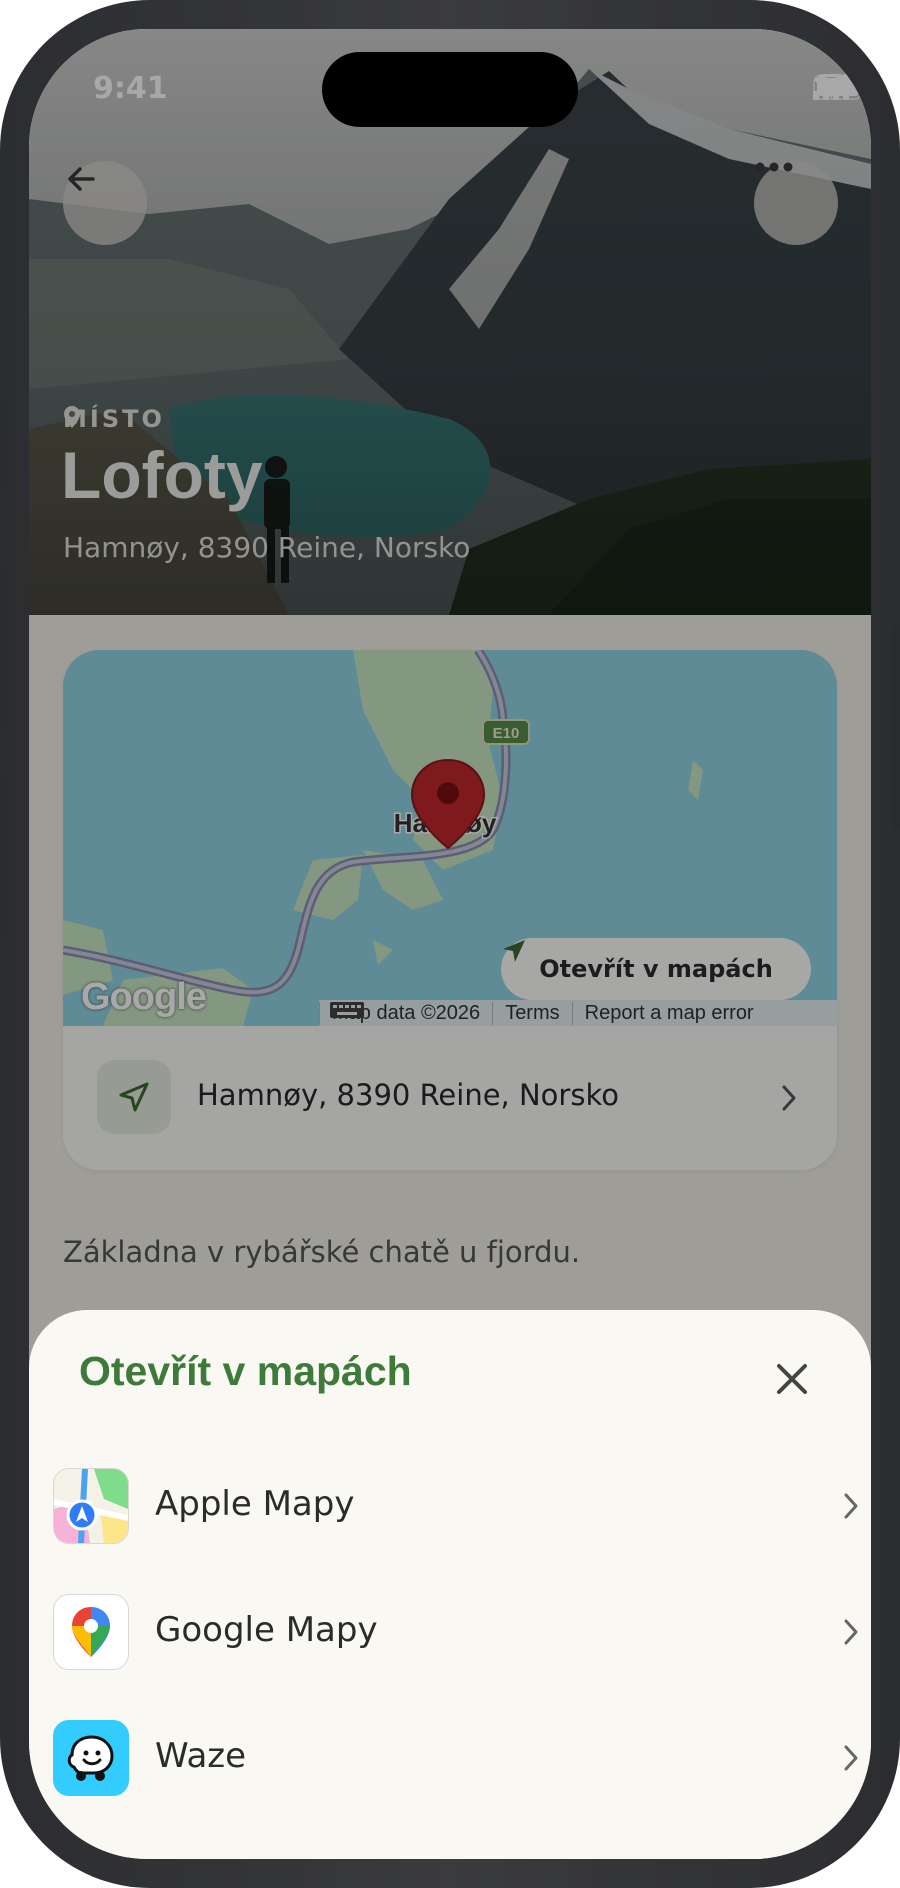 The height and width of the screenshot is (1888, 900). What do you see at coordinates (4, 855) in the screenshot?
I see `volume-down-button` at bounding box center [4, 855].